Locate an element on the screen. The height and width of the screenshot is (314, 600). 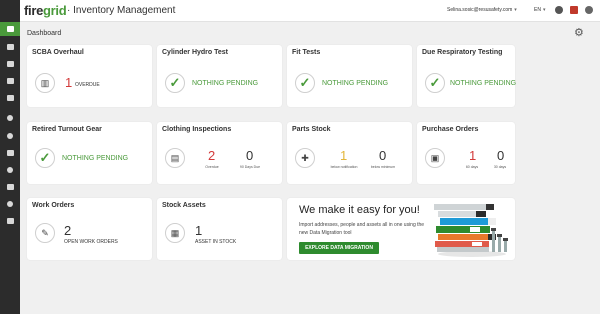
user-icon is located at coordinates (10, 136).